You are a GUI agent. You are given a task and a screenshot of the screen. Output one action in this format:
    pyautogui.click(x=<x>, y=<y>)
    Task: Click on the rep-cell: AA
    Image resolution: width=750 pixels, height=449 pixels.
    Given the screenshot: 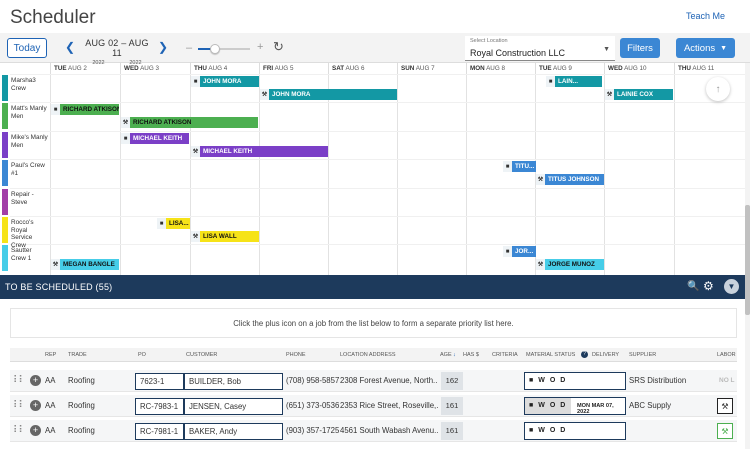 What is the action you would take?
    pyautogui.click(x=50, y=405)
    